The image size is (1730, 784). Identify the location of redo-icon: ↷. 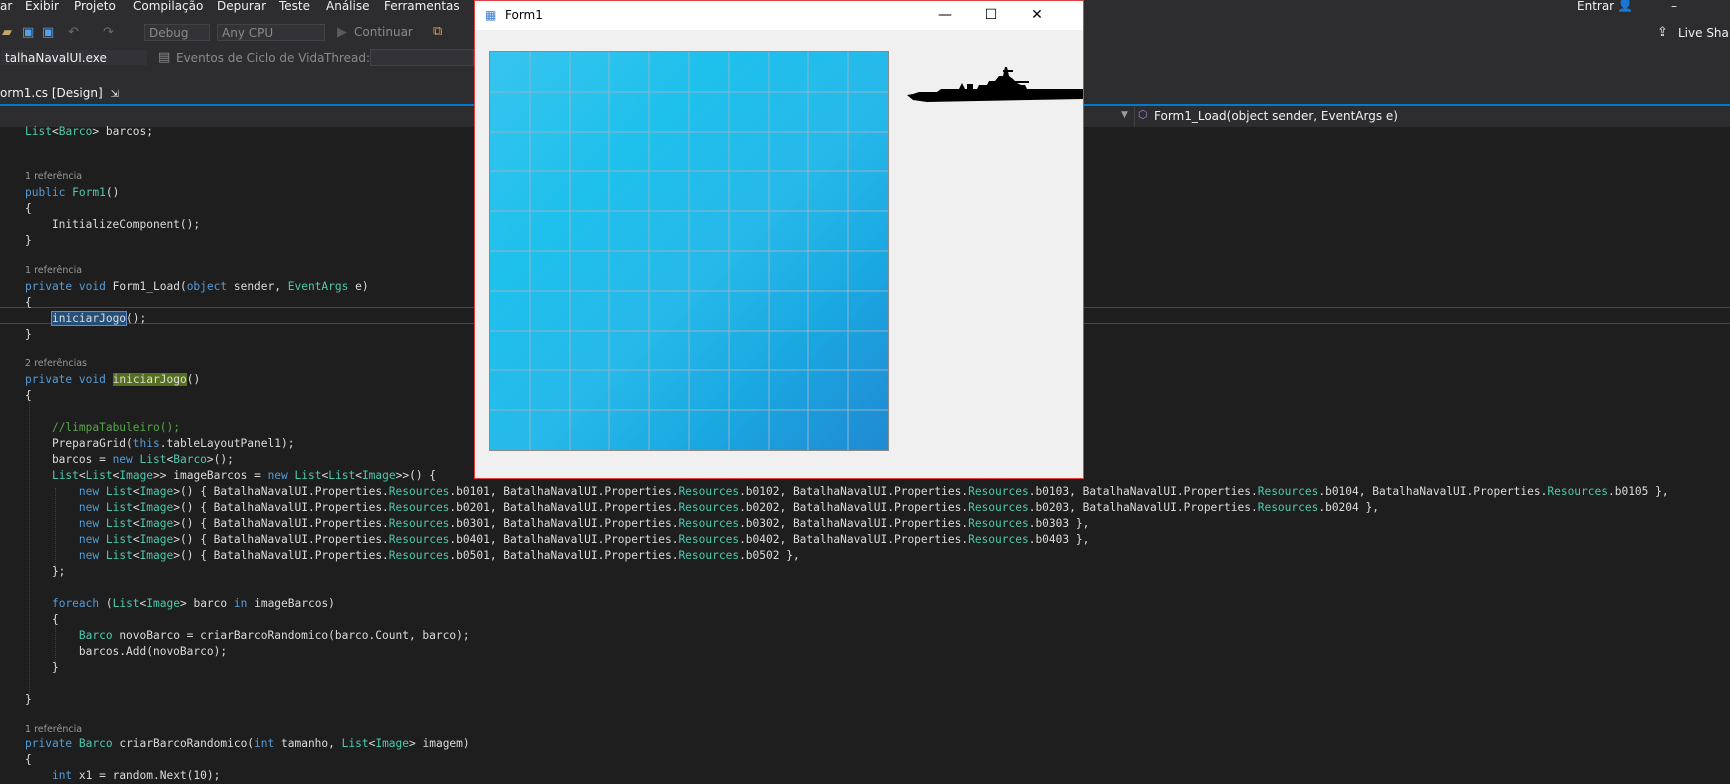
(108, 33).